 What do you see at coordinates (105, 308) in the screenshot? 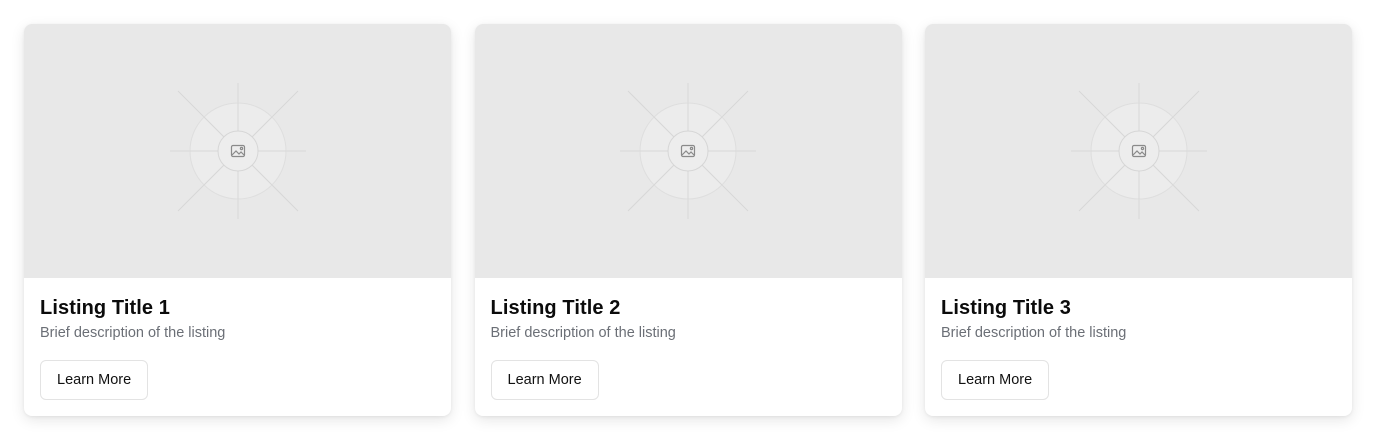
I see `listing-title: Listing Title 1` at bounding box center [105, 308].